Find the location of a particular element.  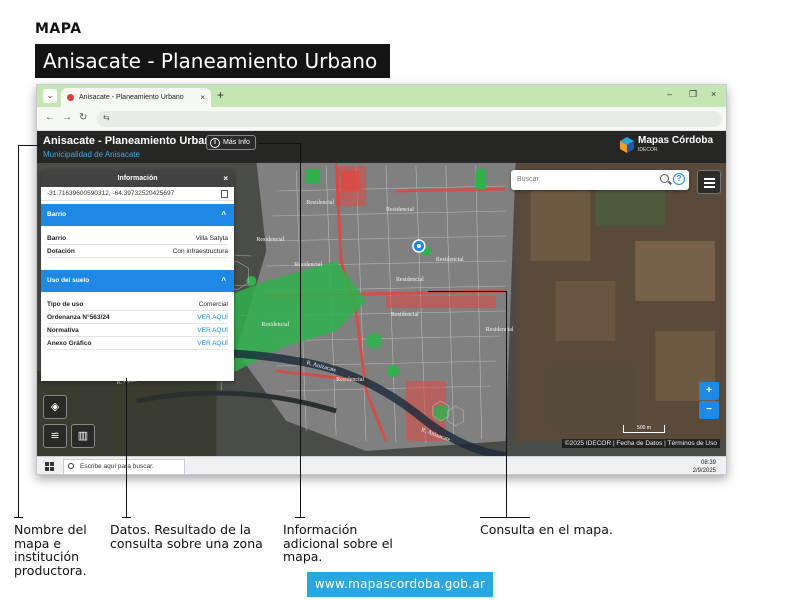

row-key: Barrio is located at coordinates (57, 238).